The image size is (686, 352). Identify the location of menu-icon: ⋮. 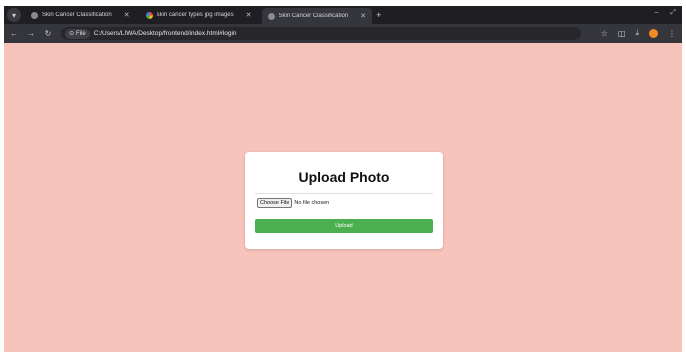
(672, 33).